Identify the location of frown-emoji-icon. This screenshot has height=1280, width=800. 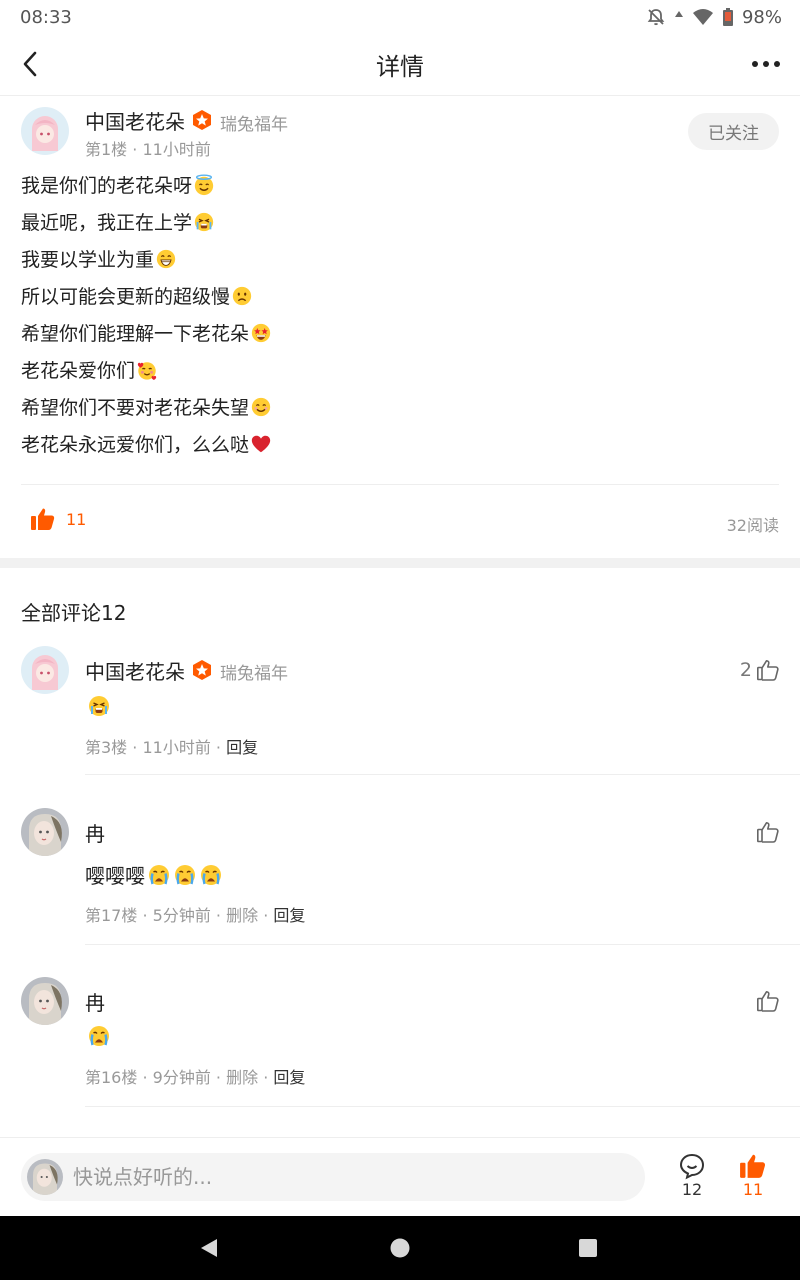
(242, 295).